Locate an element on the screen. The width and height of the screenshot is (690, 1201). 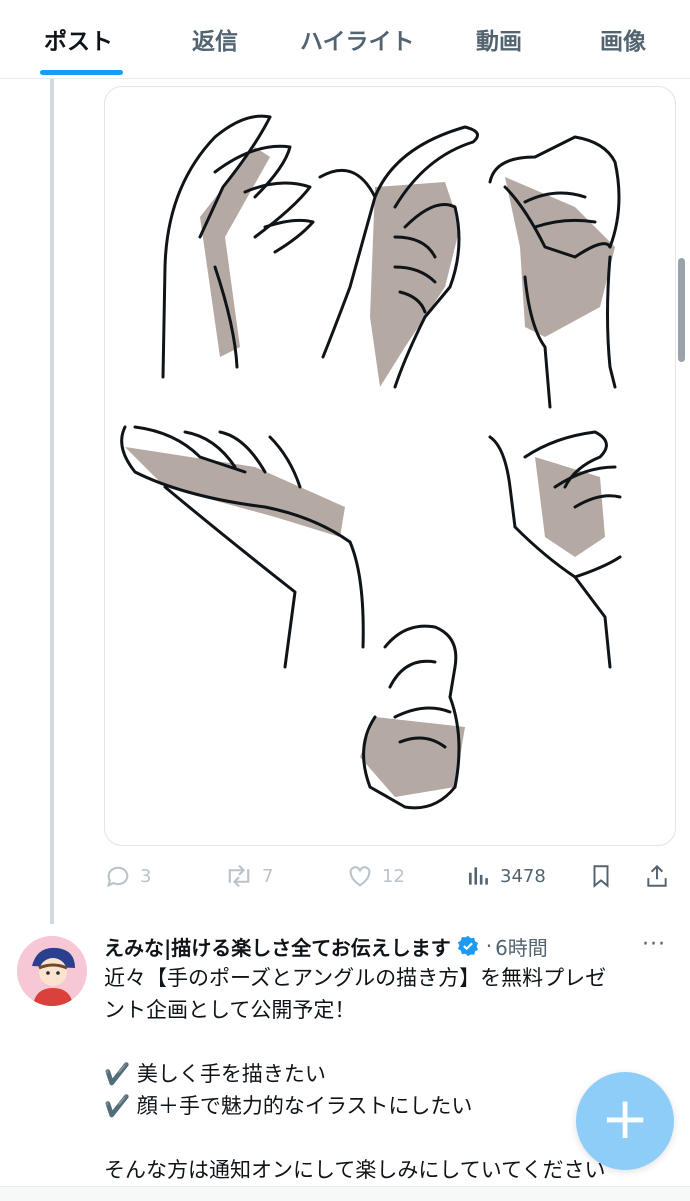
profile-tabs: ポスト 返信 ハイライト 動画 画像 is located at coordinates (345, 39).